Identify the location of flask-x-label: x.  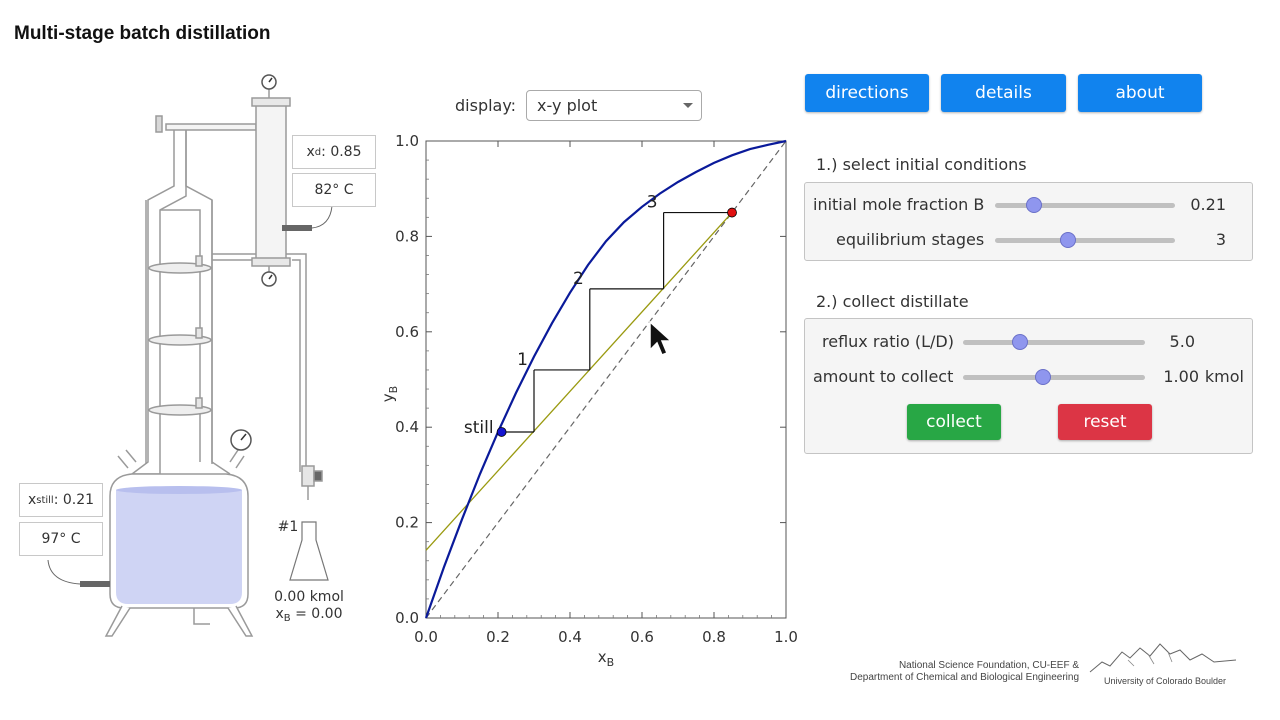
(279, 614).